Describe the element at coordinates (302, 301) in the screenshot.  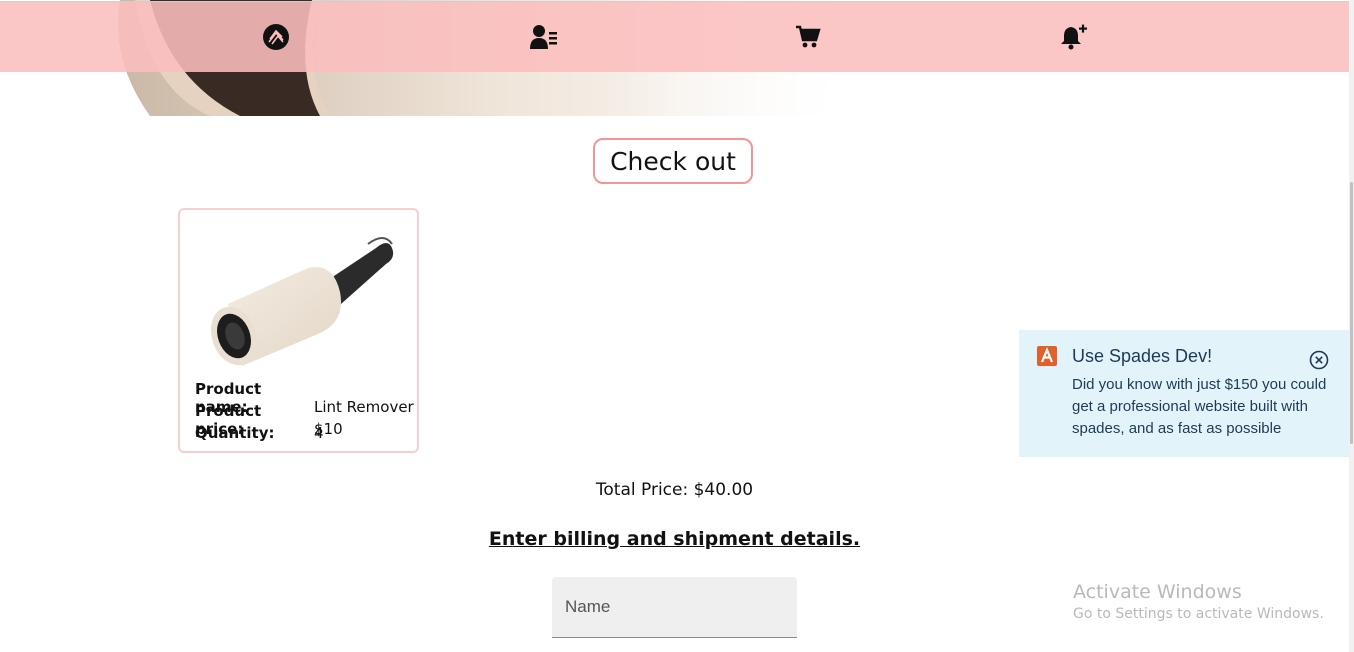
I see `lint-roller-image` at that location.